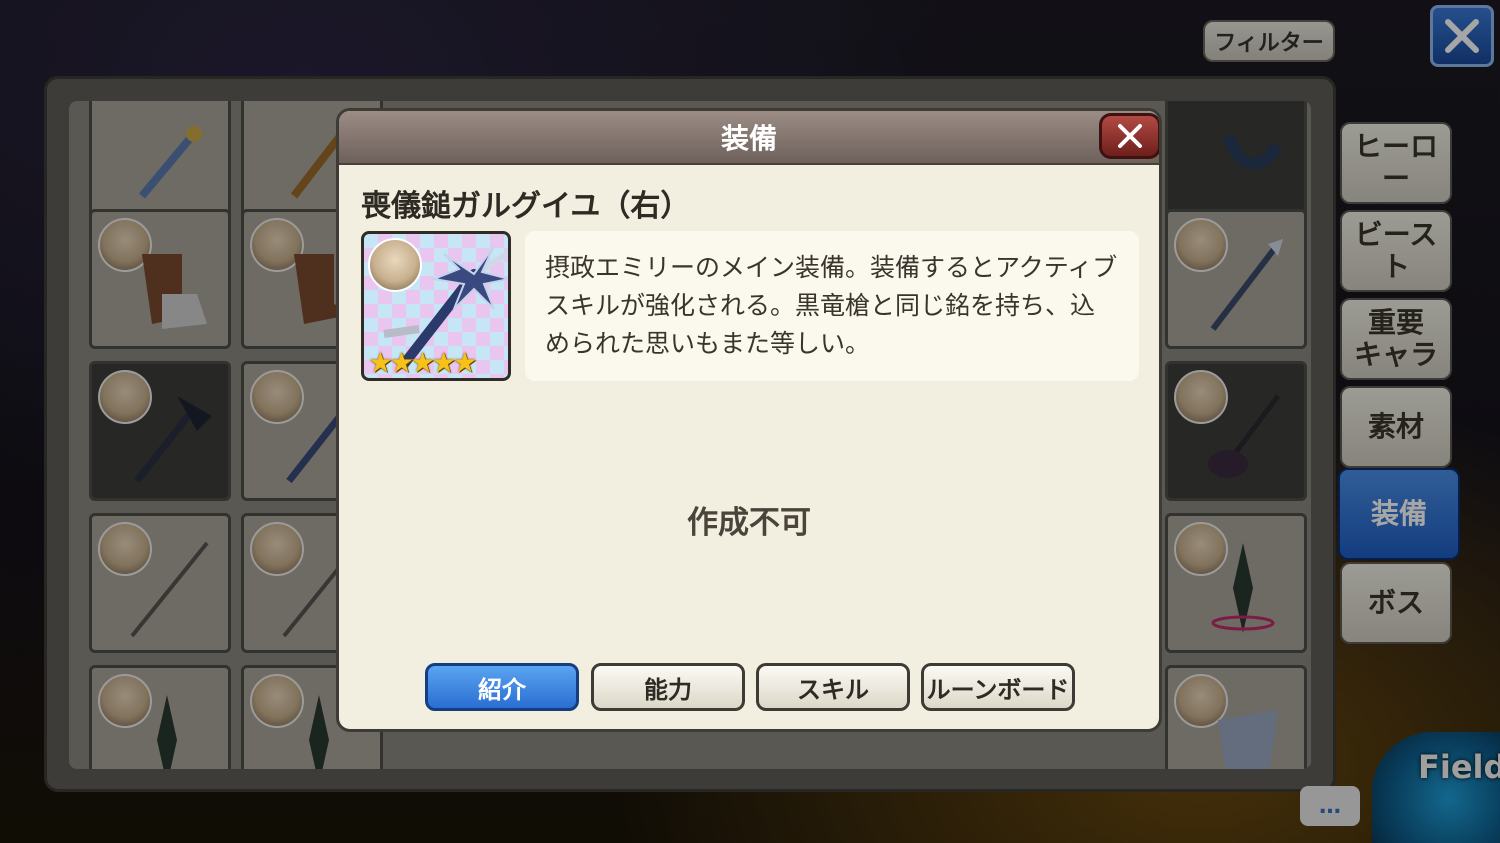 The image size is (1500, 843). I want to click on close-icon, so click(1130, 136).